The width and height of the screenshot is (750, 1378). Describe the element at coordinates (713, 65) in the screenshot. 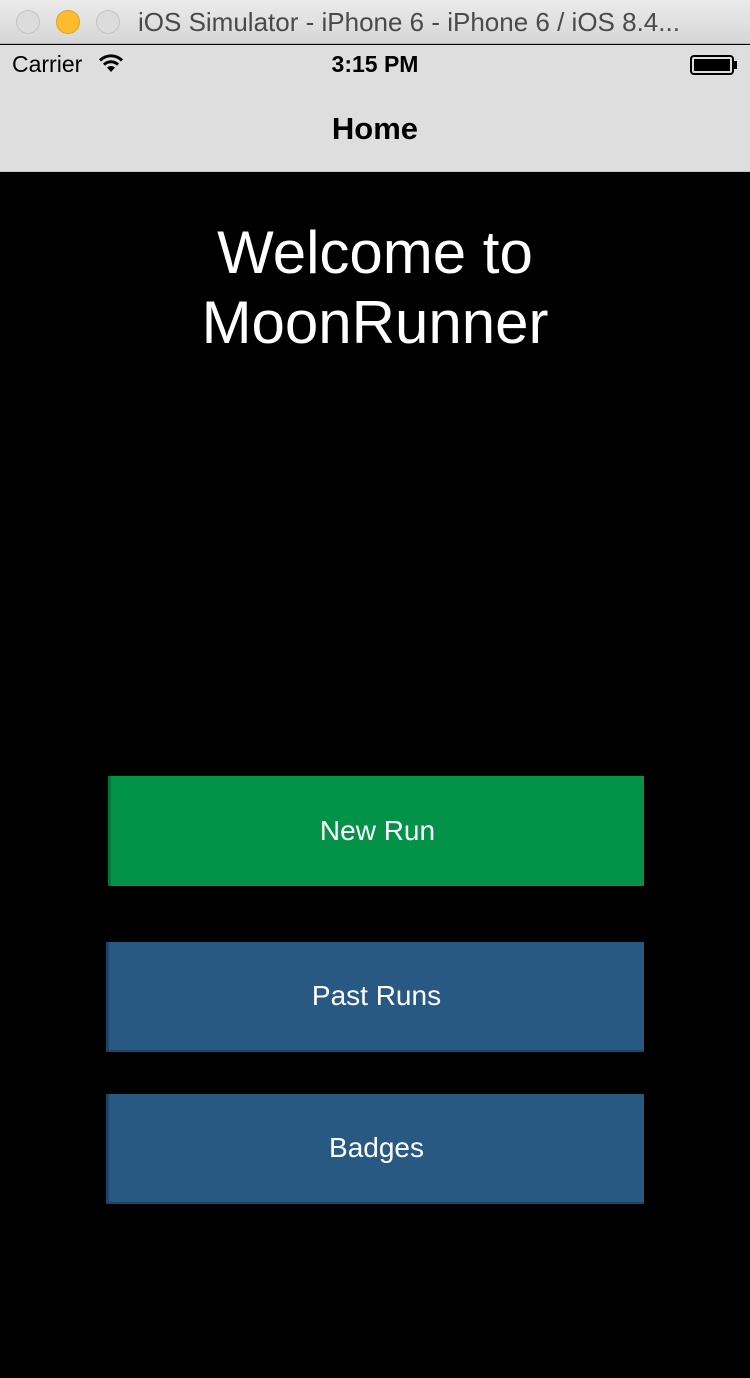

I see `battery-icon` at that location.